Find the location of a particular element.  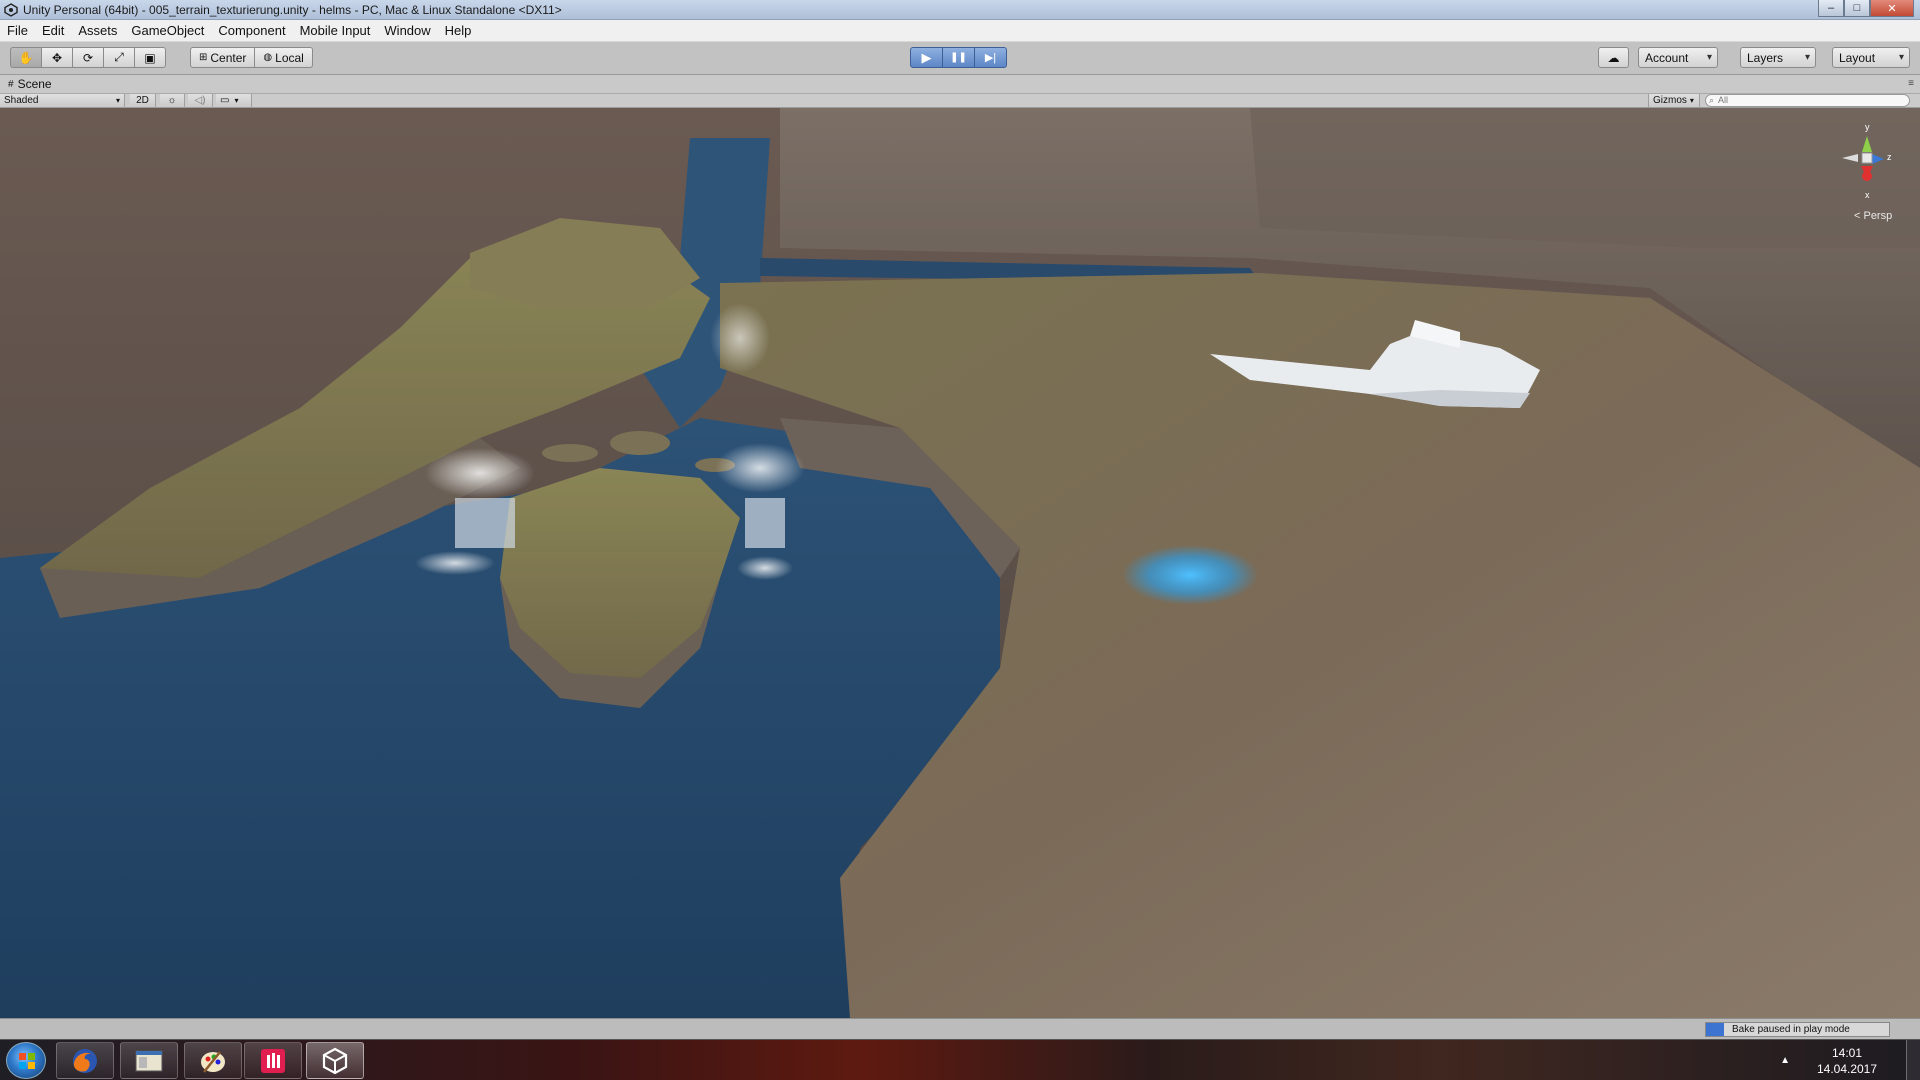

menu-component: Component is located at coordinates (251, 30).